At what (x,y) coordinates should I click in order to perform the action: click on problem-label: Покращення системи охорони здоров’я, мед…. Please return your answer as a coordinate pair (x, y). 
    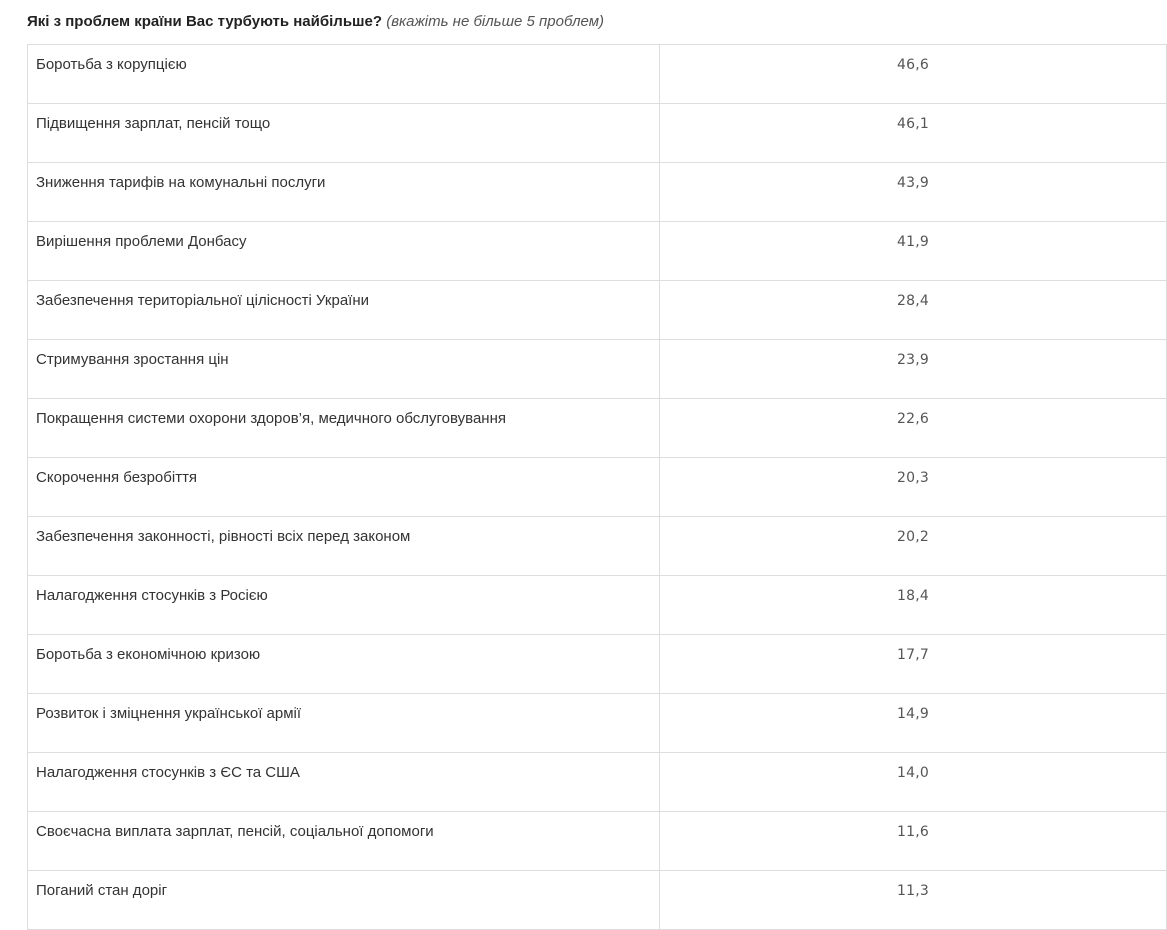
    Looking at the image, I should click on (343, 428).